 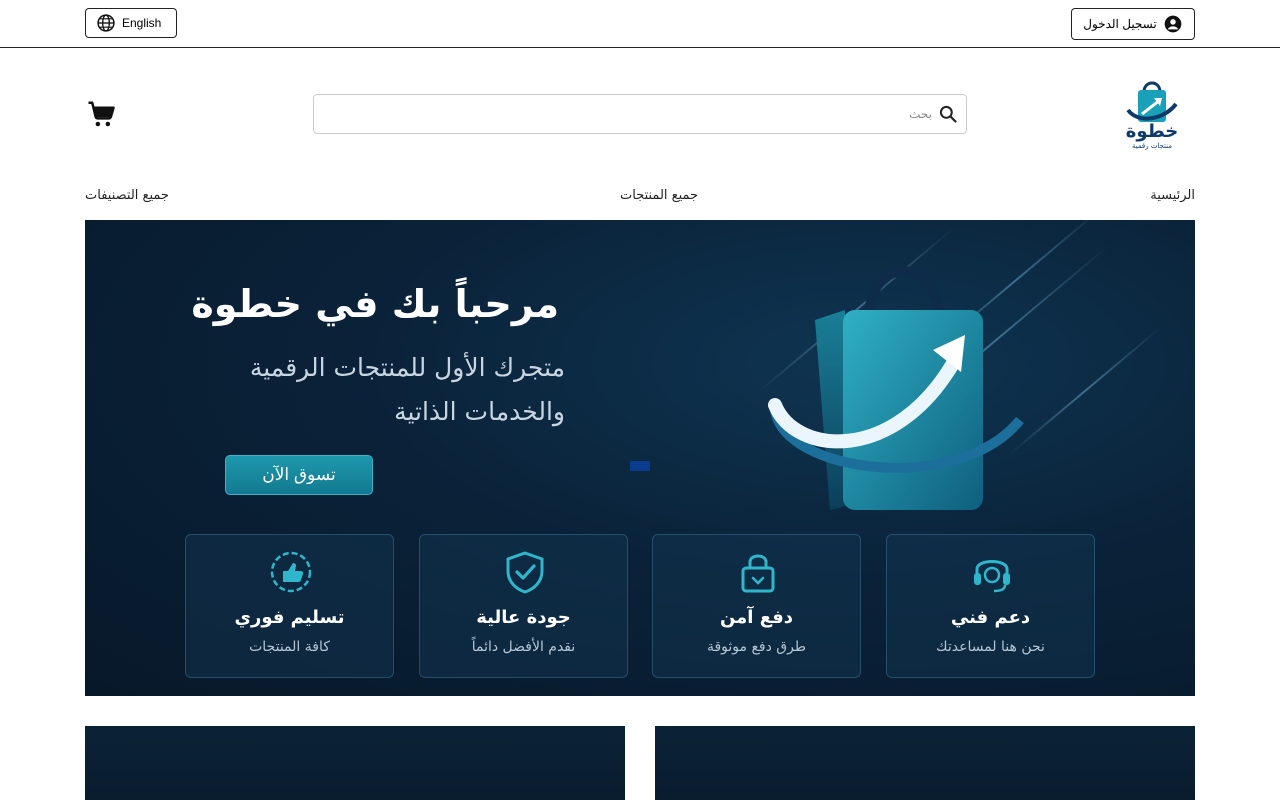 What do you see at coordinates (990, 647) in the screenshot?
I see `feature-subtitle: نحن هنا لمساعدتك` at bounding box center [990, 647].